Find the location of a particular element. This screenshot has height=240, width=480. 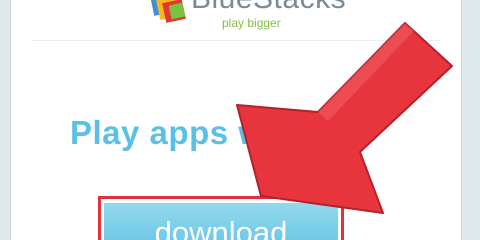

brand-name: BlueStacks is located at coordinates (268, 8).